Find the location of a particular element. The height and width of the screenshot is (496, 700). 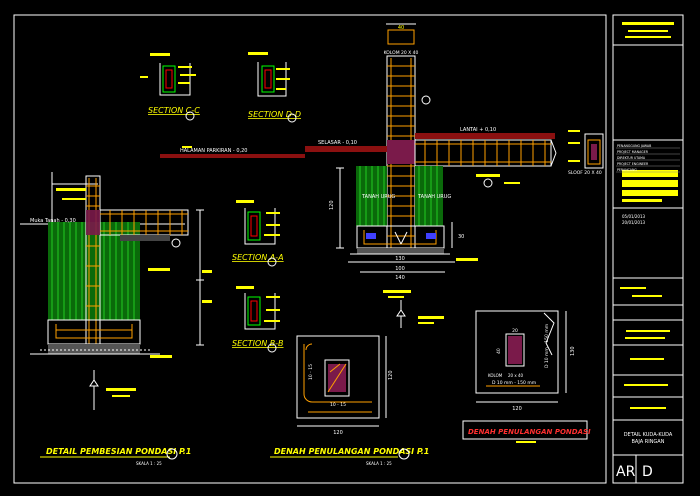

plan2-rebar-h: D 10 mm - 150 mm is located at coordinates (514, 383).